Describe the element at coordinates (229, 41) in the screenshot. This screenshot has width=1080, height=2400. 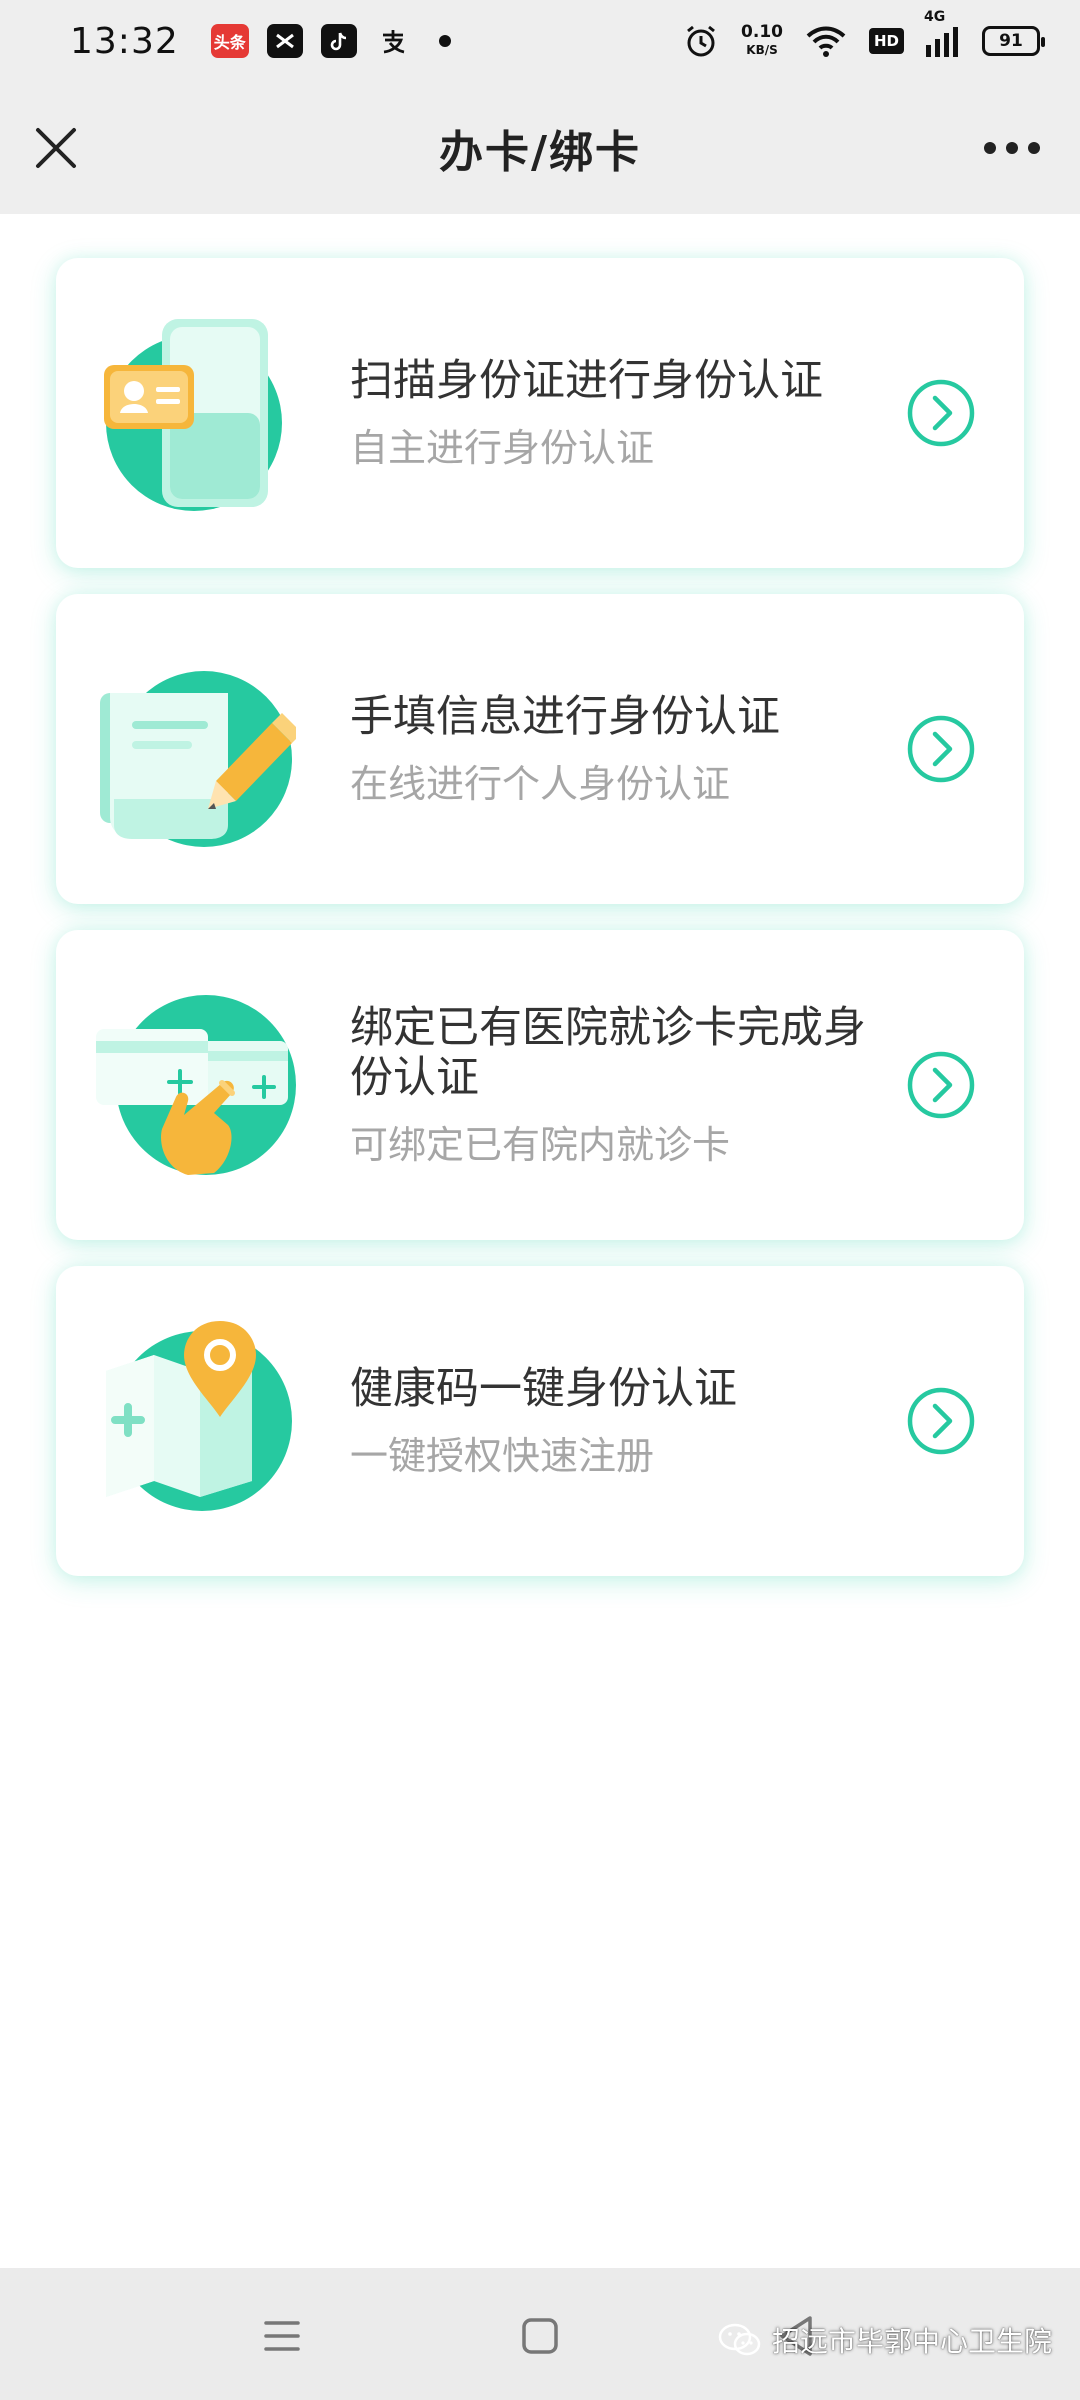
I see `toutiao-app-icon: 头条` at that location.